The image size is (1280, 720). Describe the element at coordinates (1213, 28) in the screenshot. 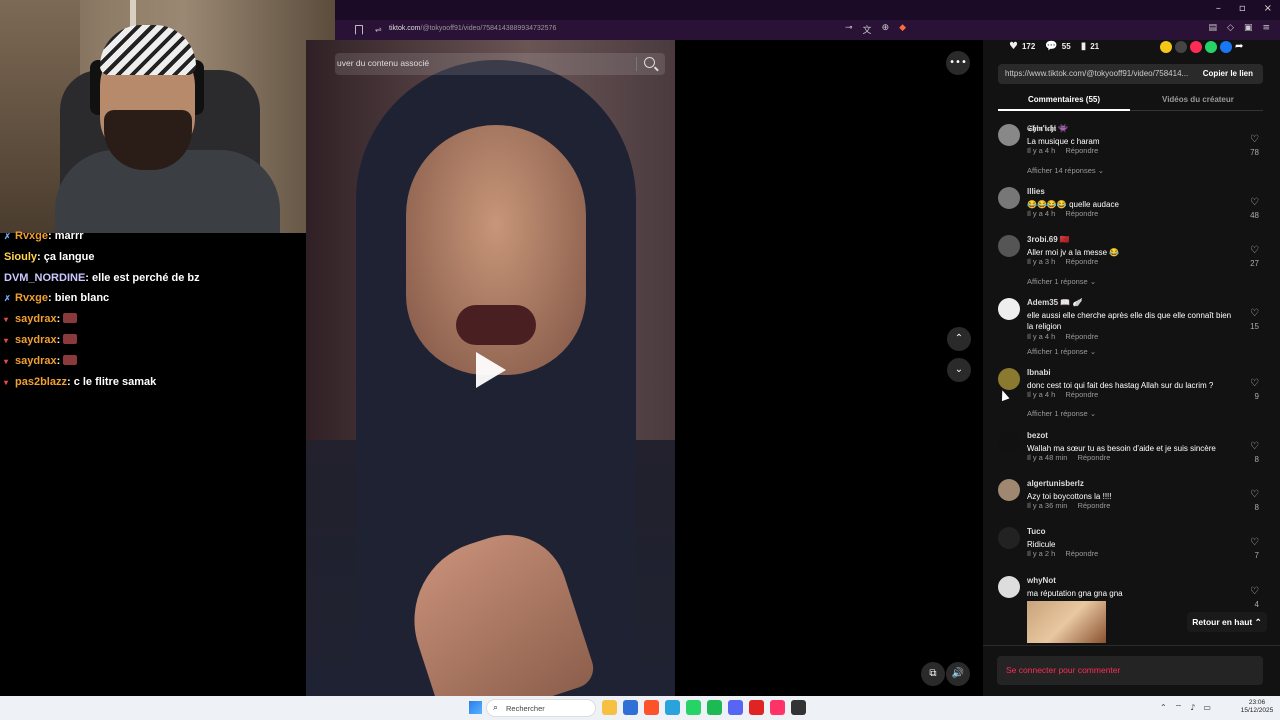

I see `sidebar-icon: ▤` at that location.